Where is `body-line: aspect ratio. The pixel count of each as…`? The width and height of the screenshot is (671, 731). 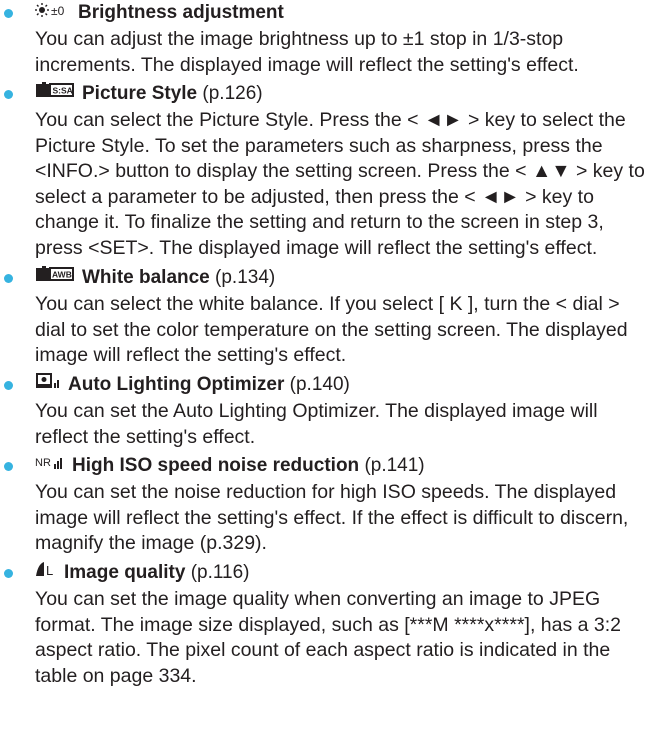 body-line: aspect ratio. The pixel count of each as… is located at coordinates (323, 650).